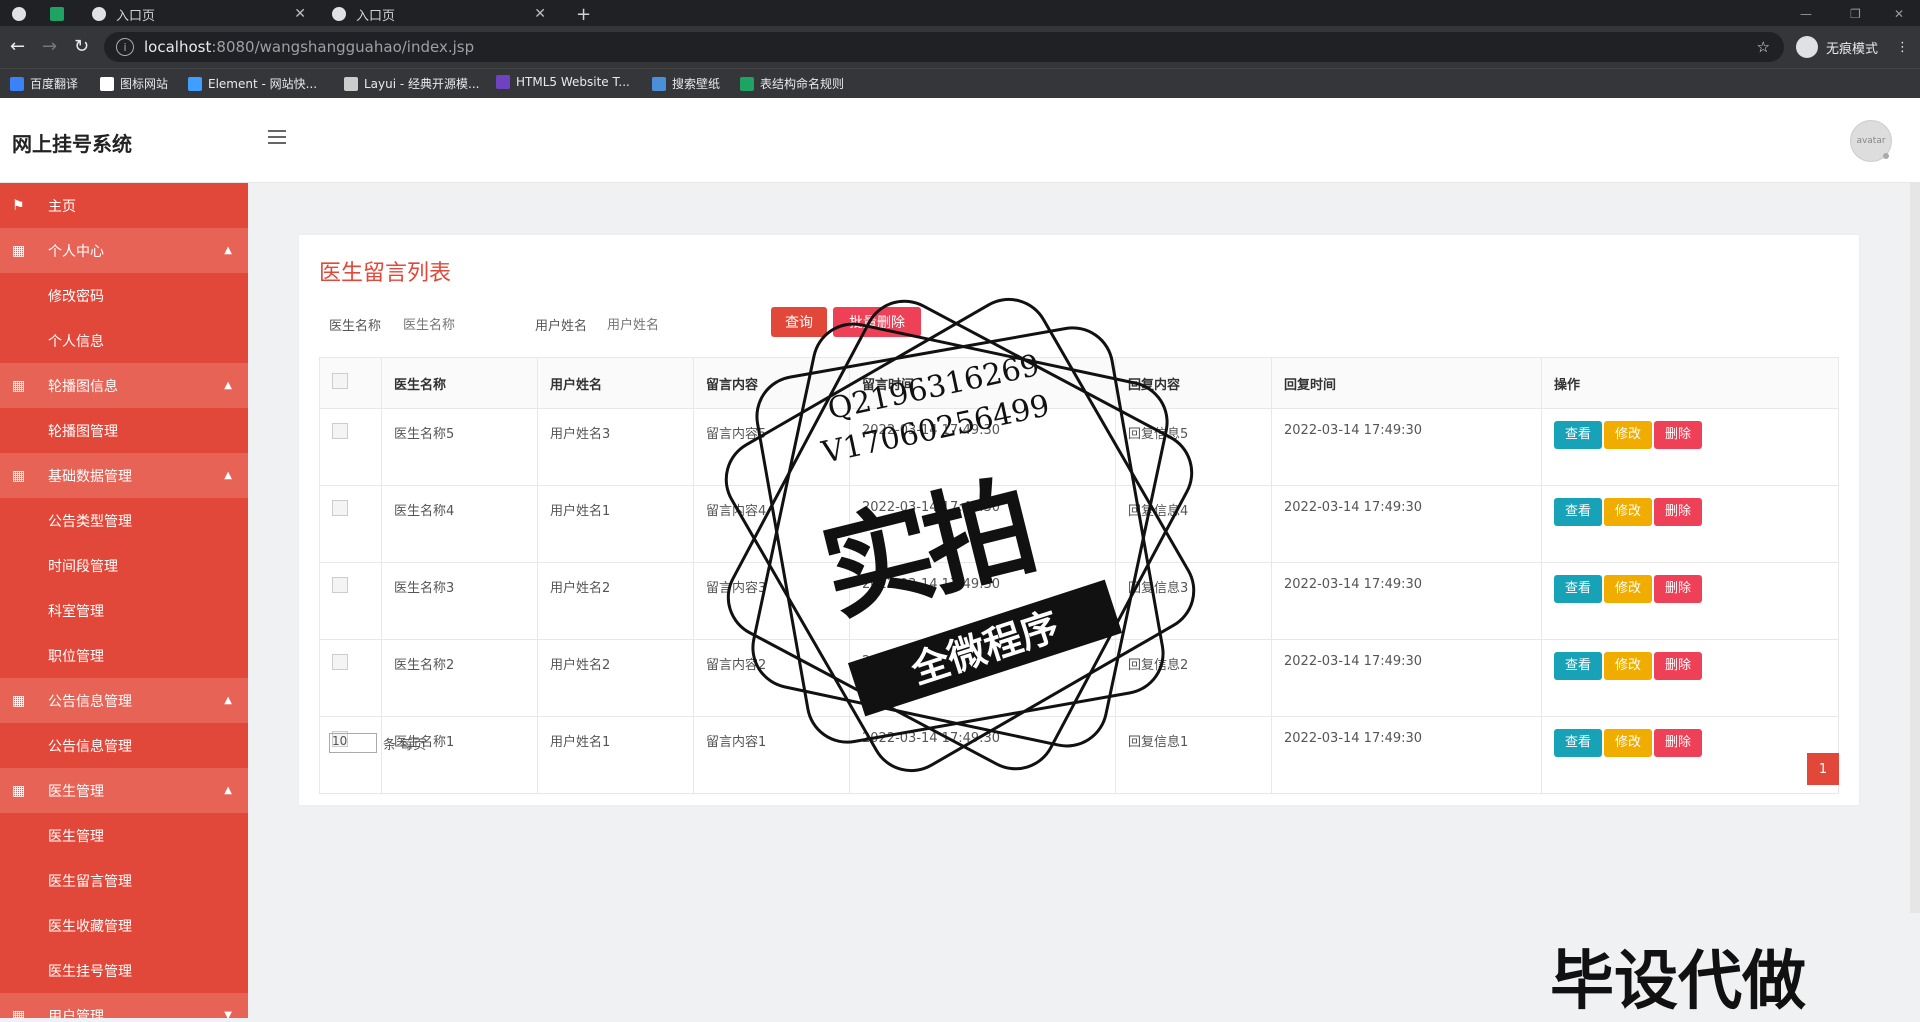 This screenshot has width=1920, height=1022. I want to click on avatar: avatar, so click(1871, 141).